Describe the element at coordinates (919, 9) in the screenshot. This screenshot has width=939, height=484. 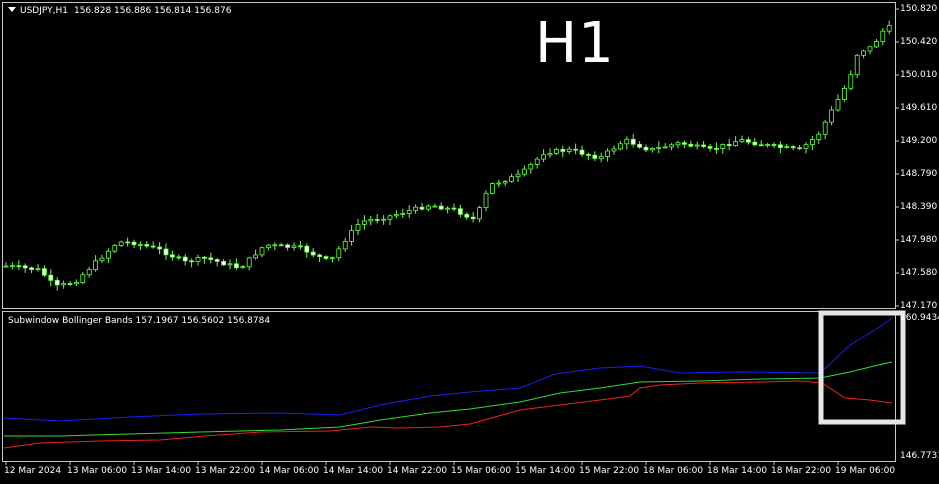
I see `y-tick-label: 150.820` at that location.